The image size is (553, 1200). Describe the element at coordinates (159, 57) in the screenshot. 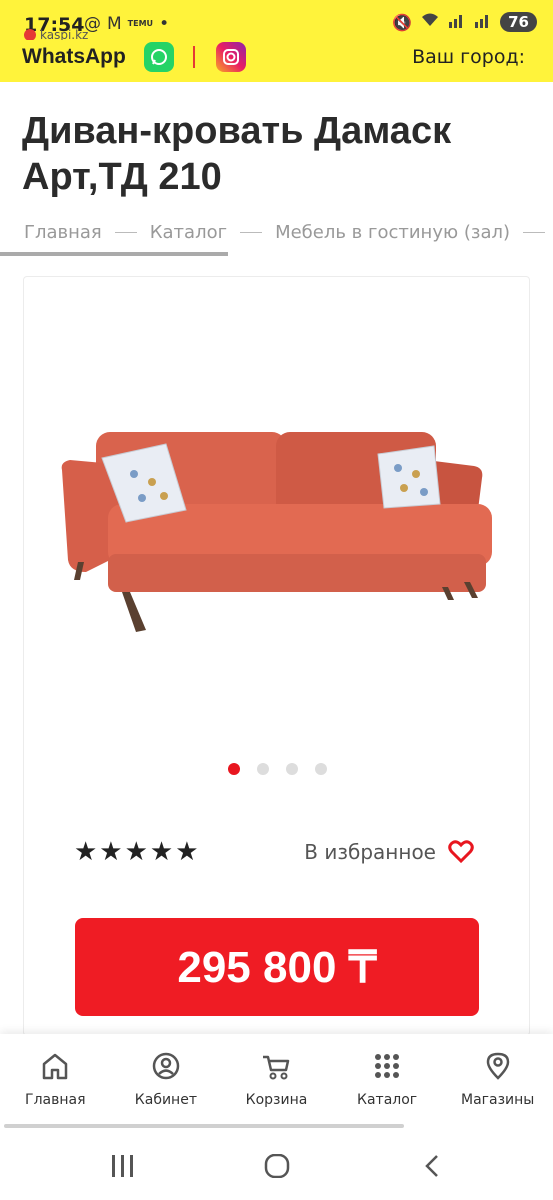

I see `whatsapp-icon` at that location.